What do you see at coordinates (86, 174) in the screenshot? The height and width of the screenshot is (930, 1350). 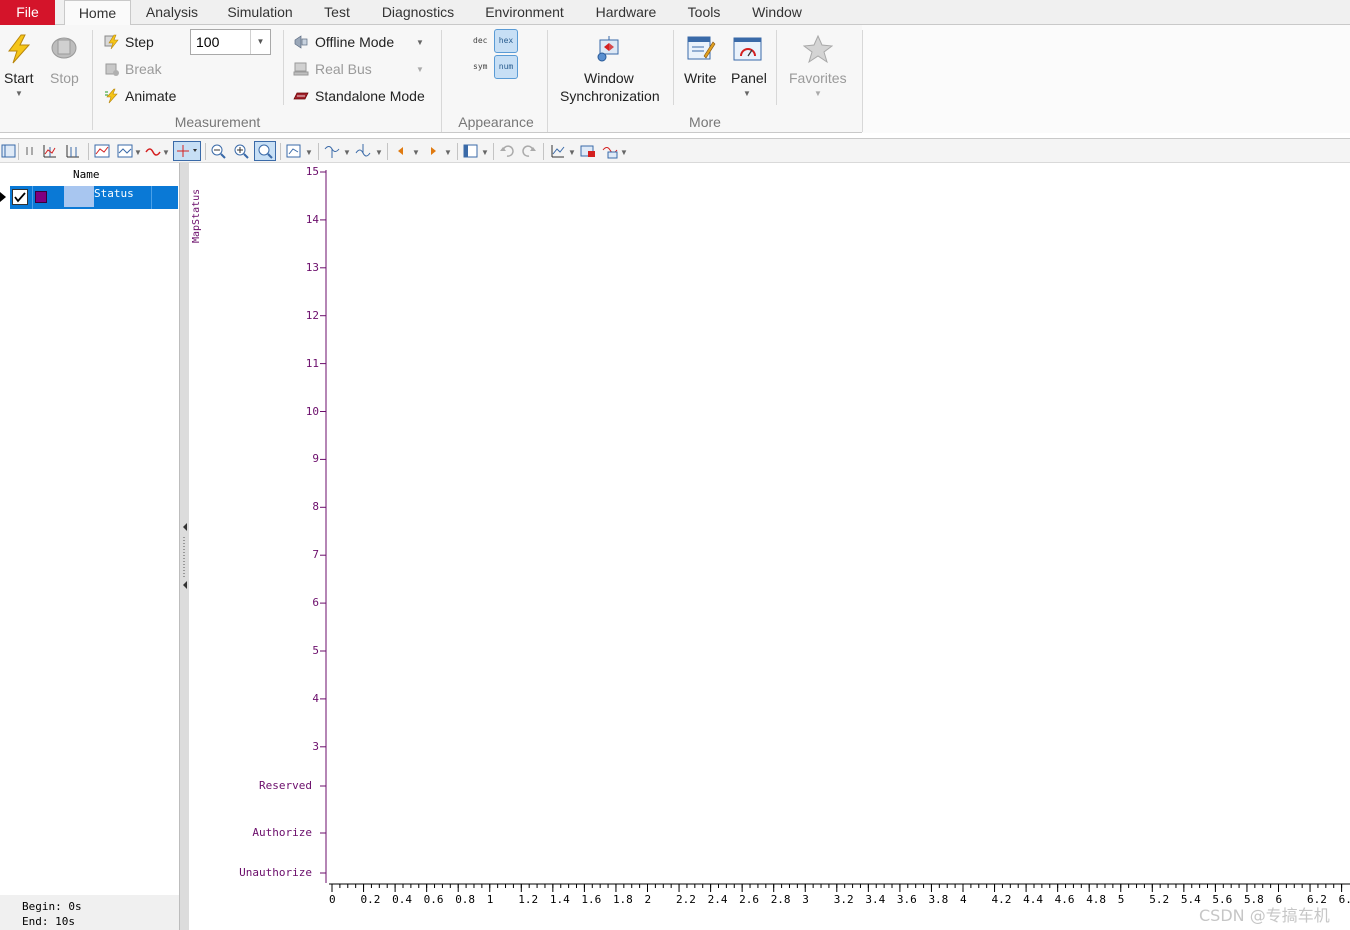 I see `name-column-header: Name` at bounding box center [86, 174].